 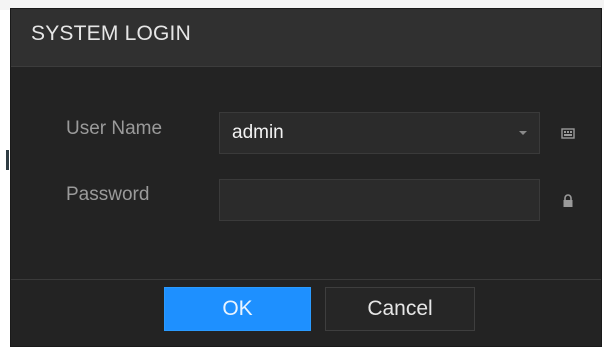 What do you see at coordinates (306, 279) in the screenshot?
I see `footer-divider` at bounding box center [306, 279].